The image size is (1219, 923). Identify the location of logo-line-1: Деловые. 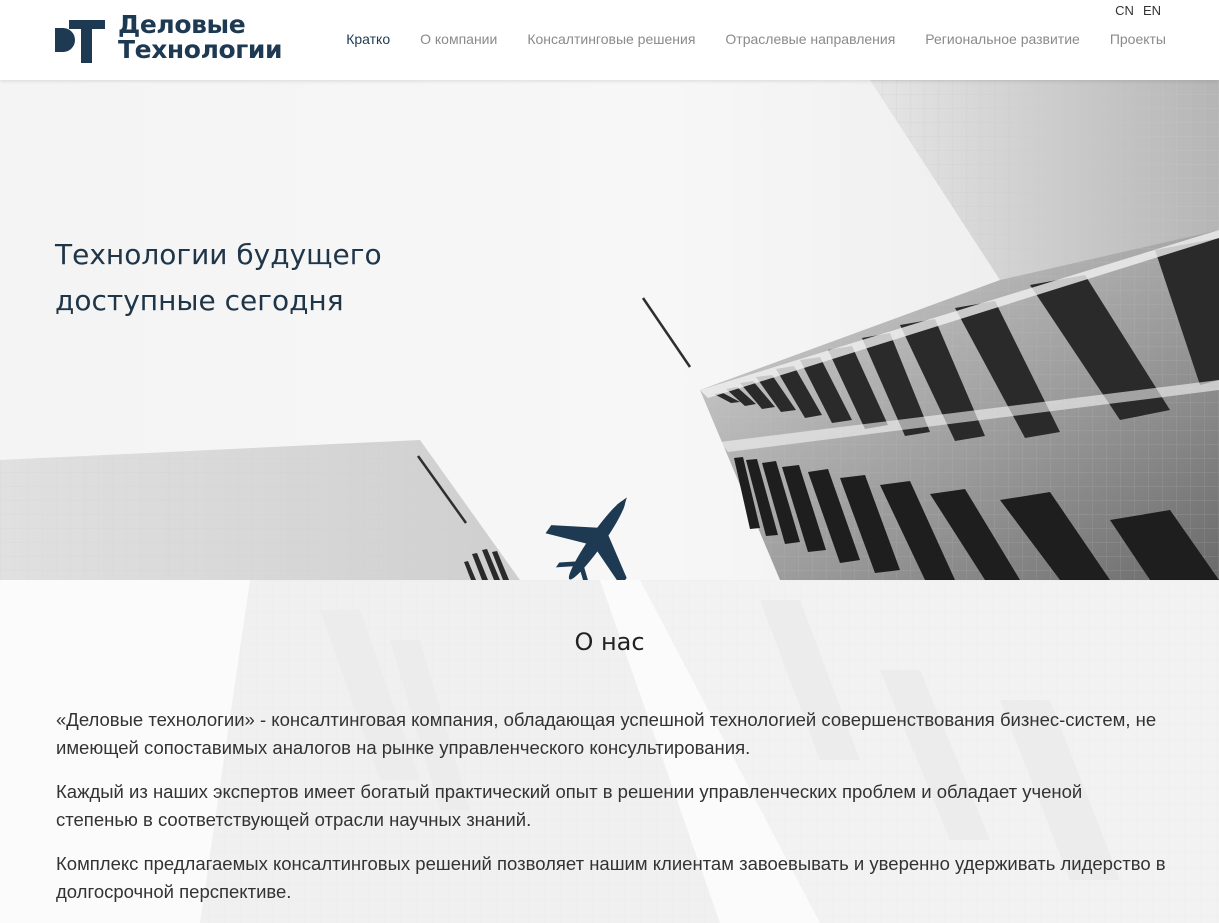
(182, 24).